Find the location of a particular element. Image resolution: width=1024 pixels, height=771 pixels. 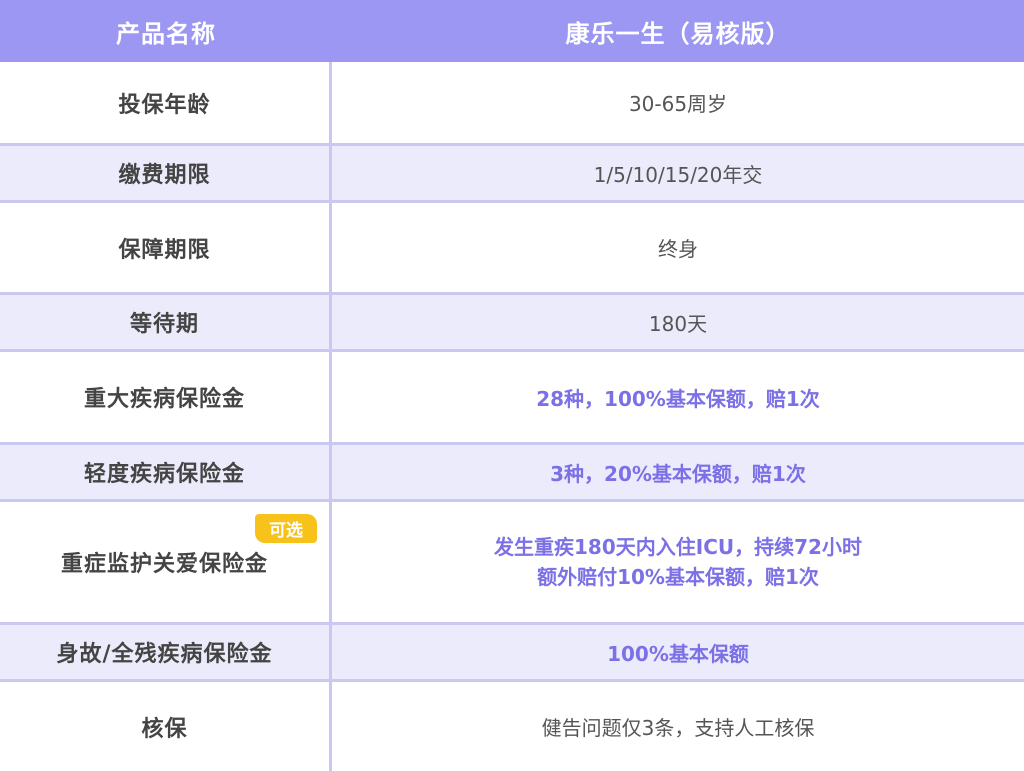

row-value-cell: 28种，100%基本保额，赔1次 is located at coordinates (678, 397).